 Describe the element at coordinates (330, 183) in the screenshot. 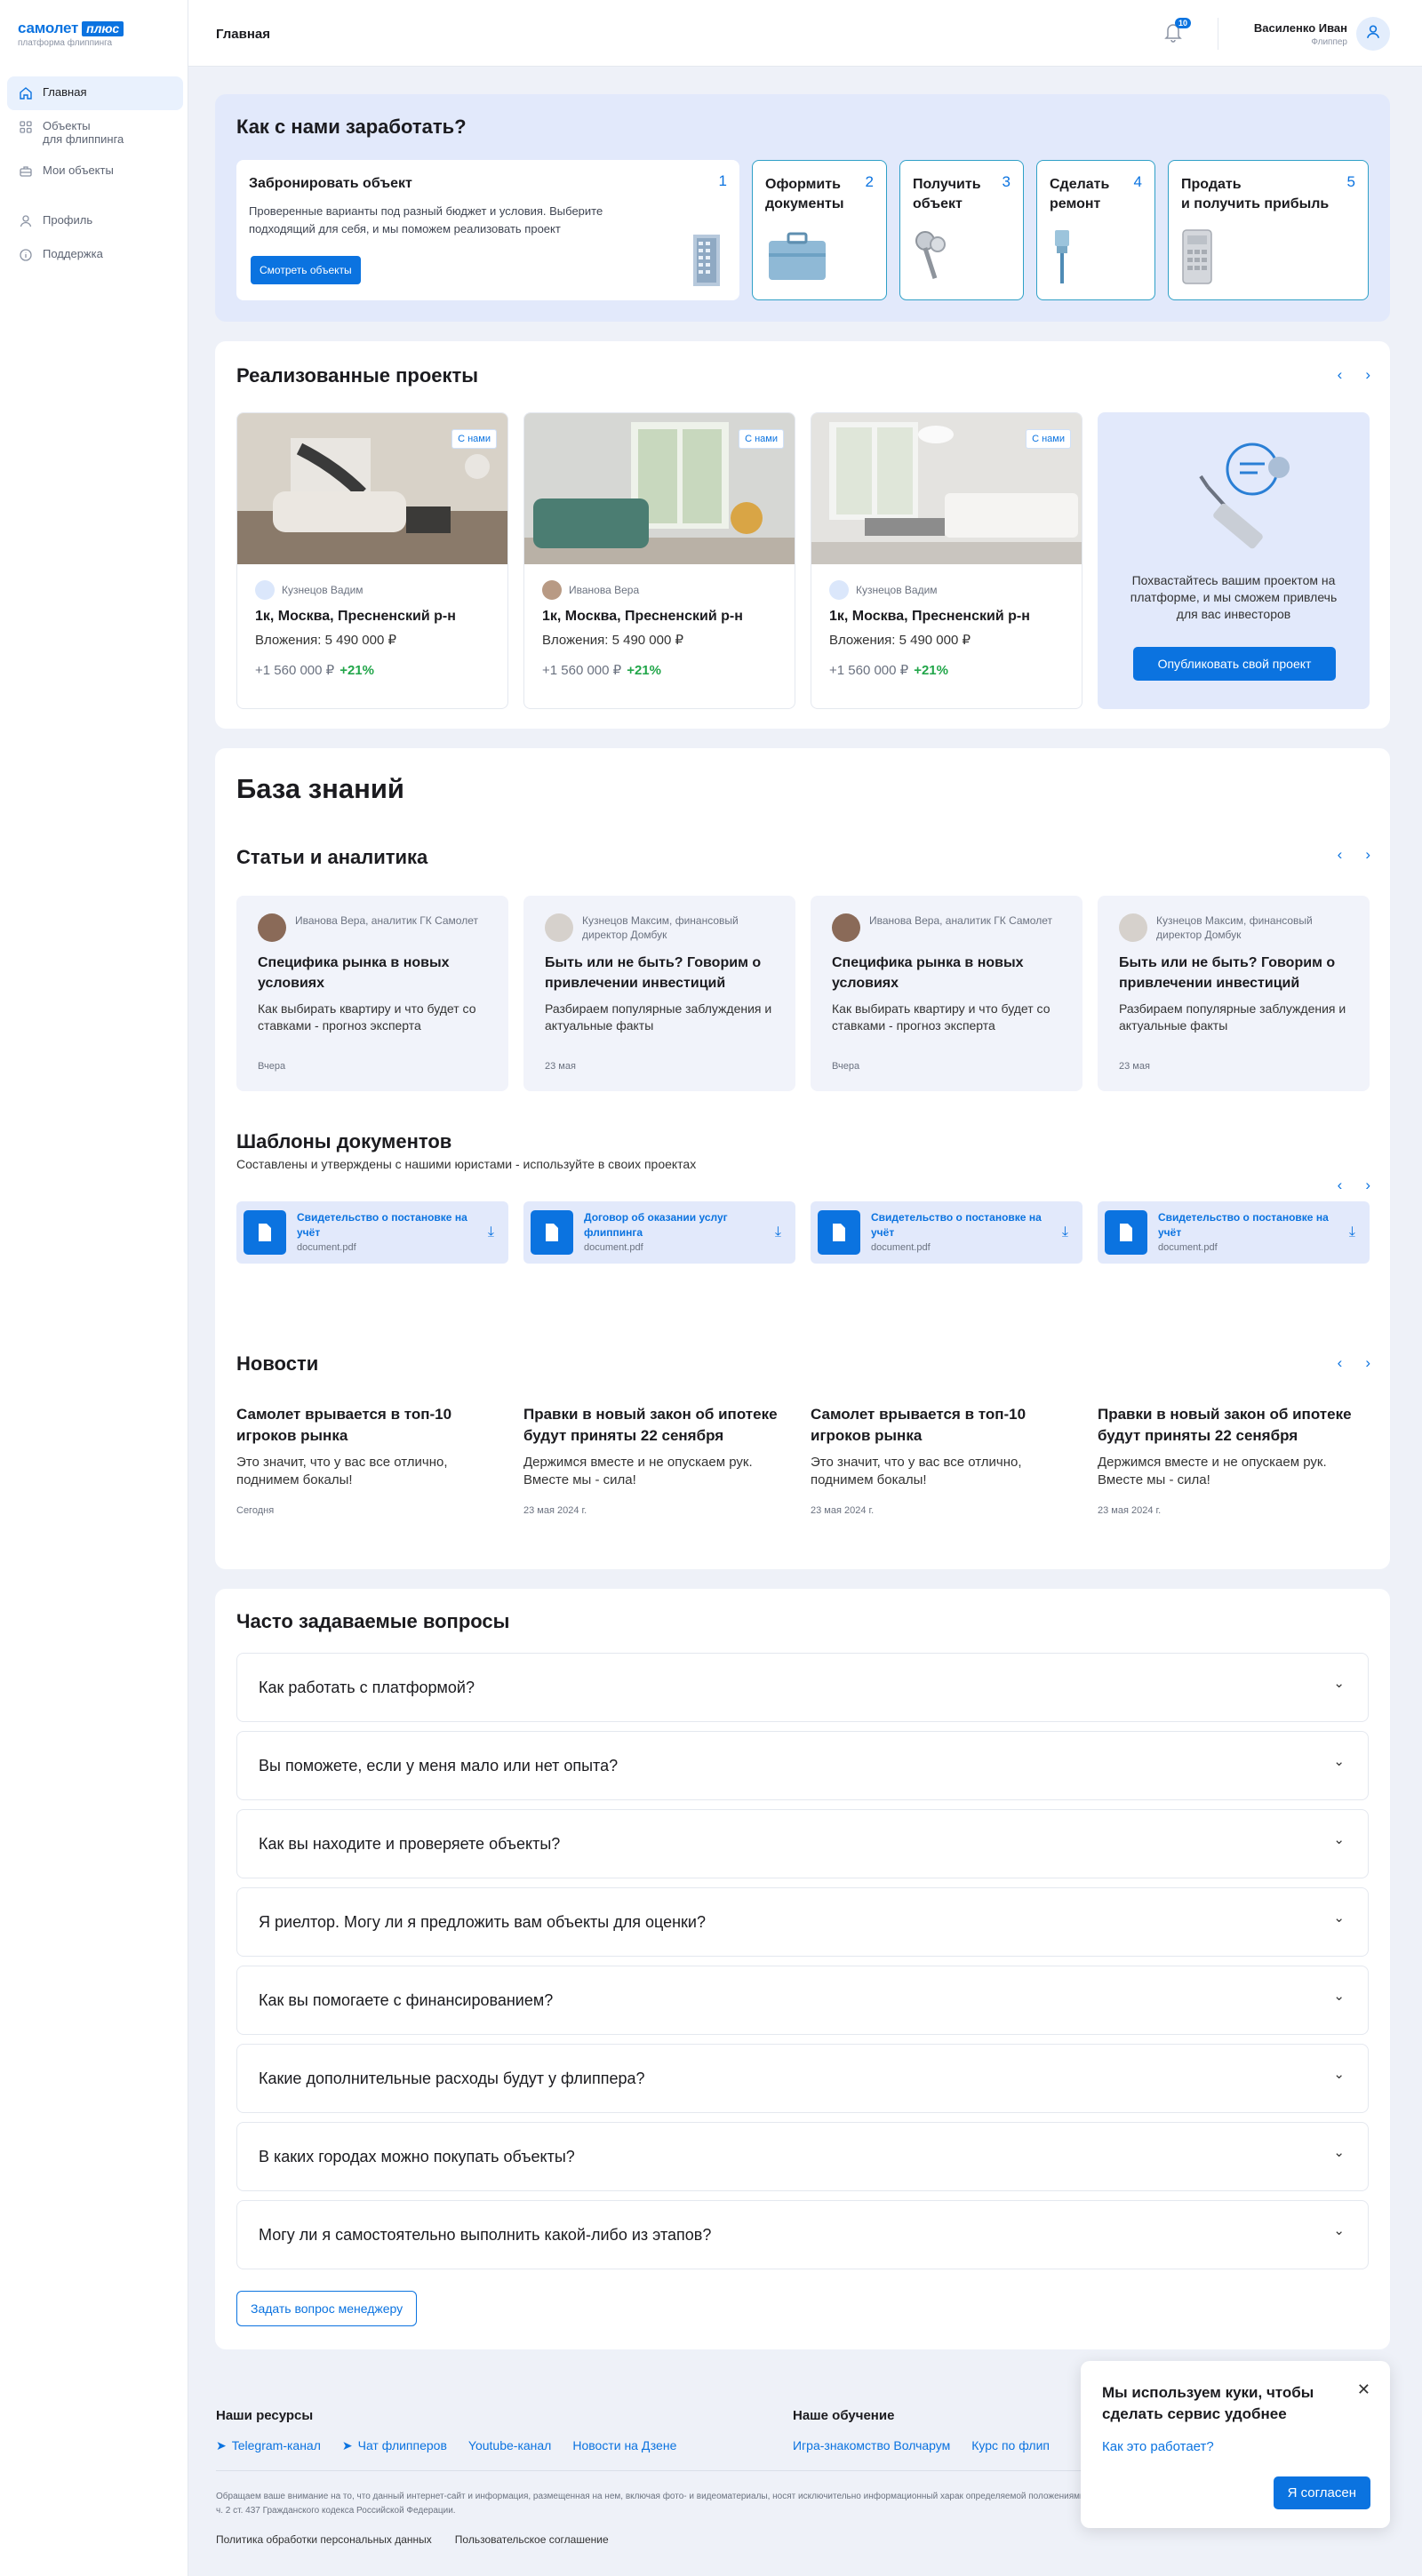

I see `step-title: Забронировать объект` at that location.